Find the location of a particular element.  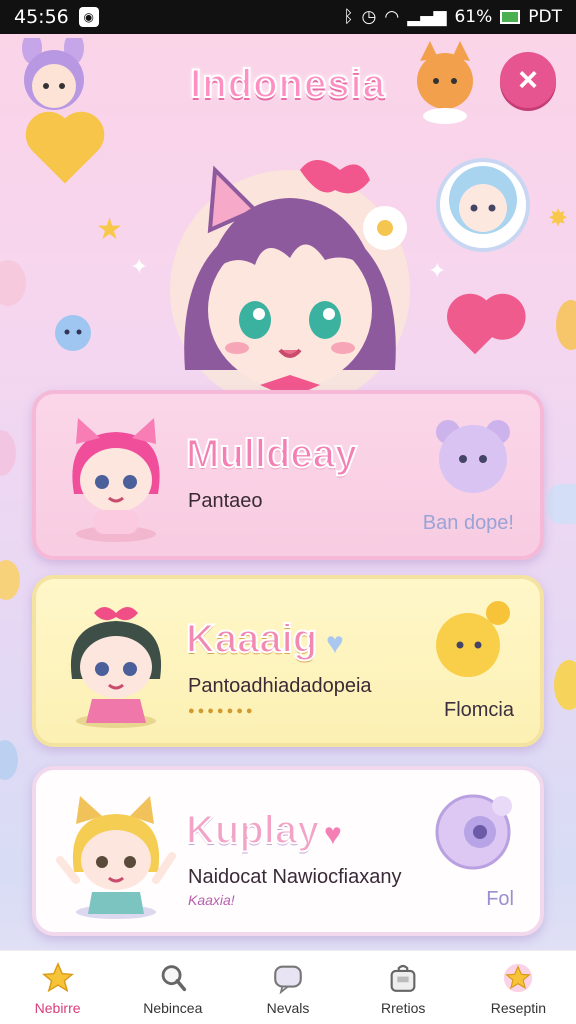

nav-item-reseptin: Reseptin is located at coordinates (518, 987).